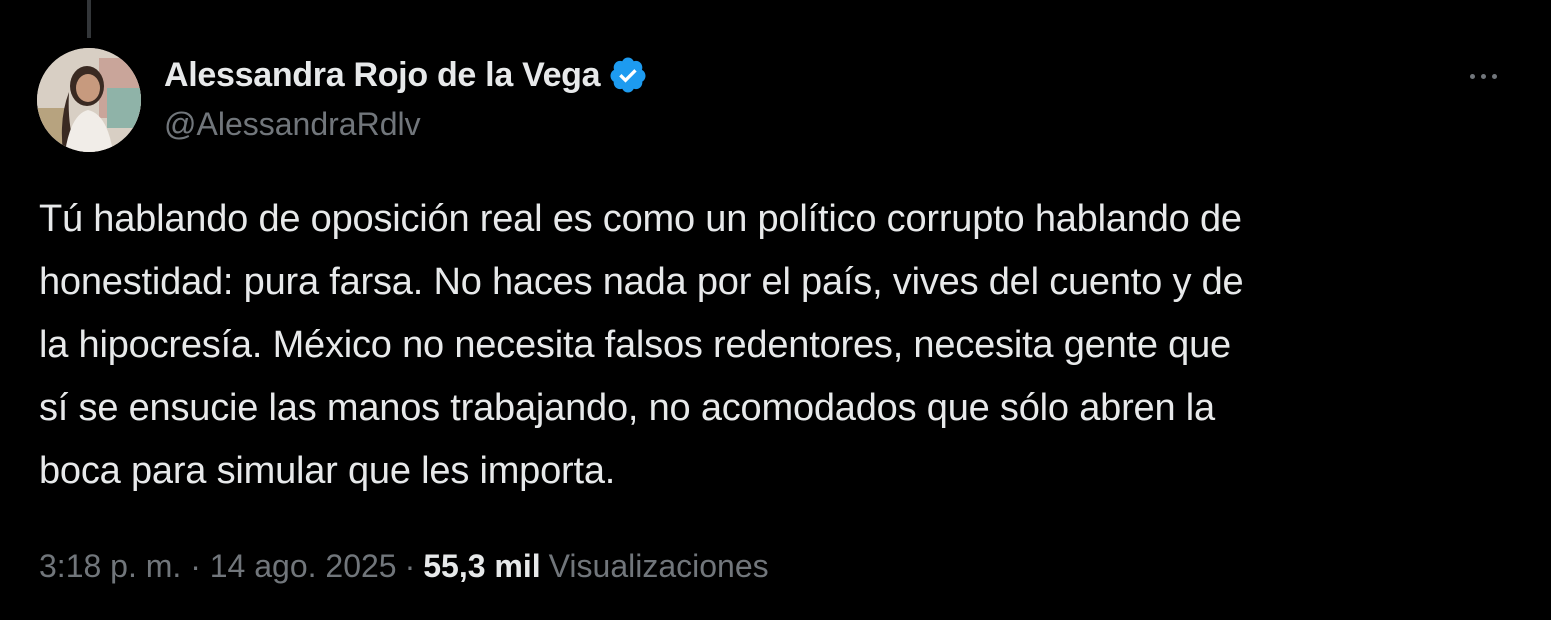 The image size is (1551, 620). I want to click on views-label: Visualizaciones, so click(658, 566).